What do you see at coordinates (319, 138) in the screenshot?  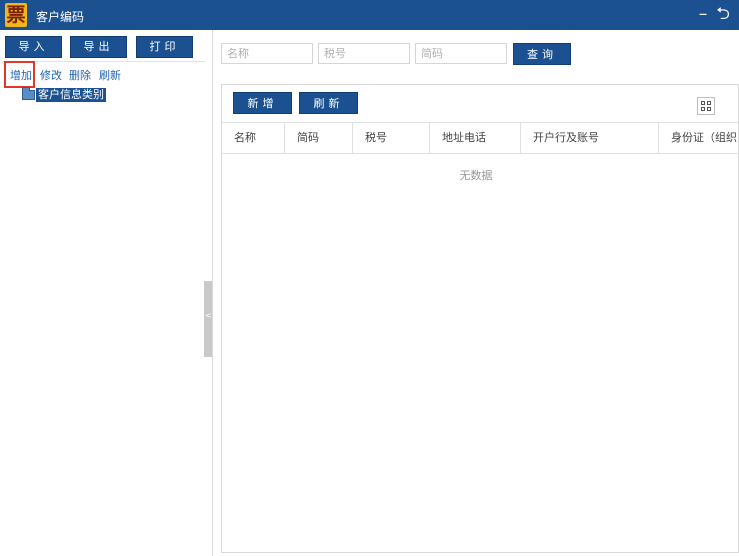 I see `column-header-short-code: 简码` at bounding box center [319, 138].